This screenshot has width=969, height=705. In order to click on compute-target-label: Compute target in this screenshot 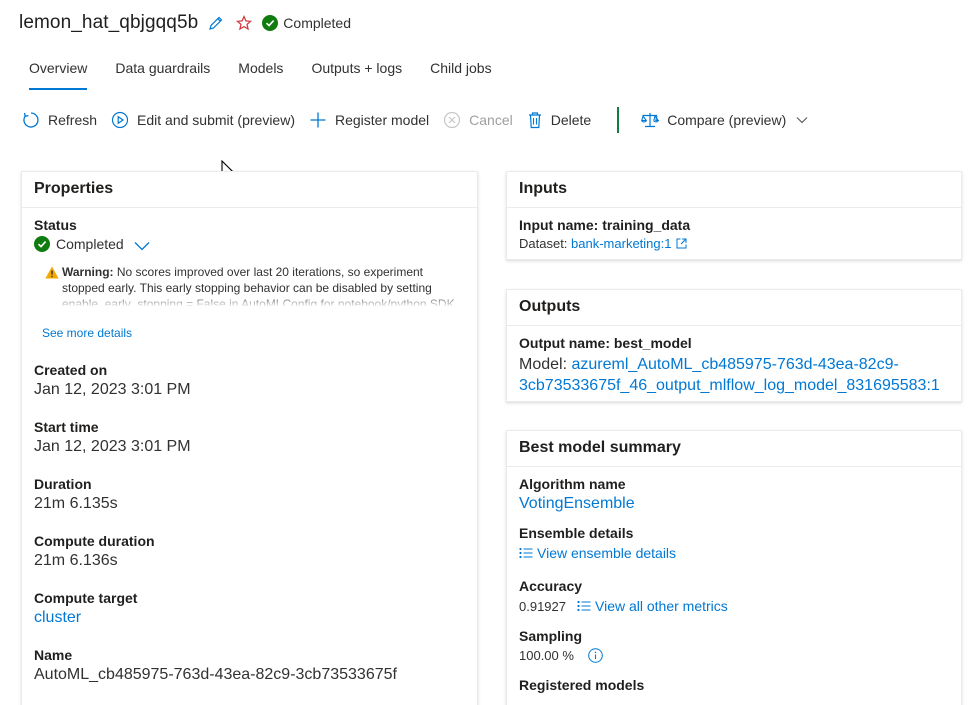, I will do `click(86, 598)`.